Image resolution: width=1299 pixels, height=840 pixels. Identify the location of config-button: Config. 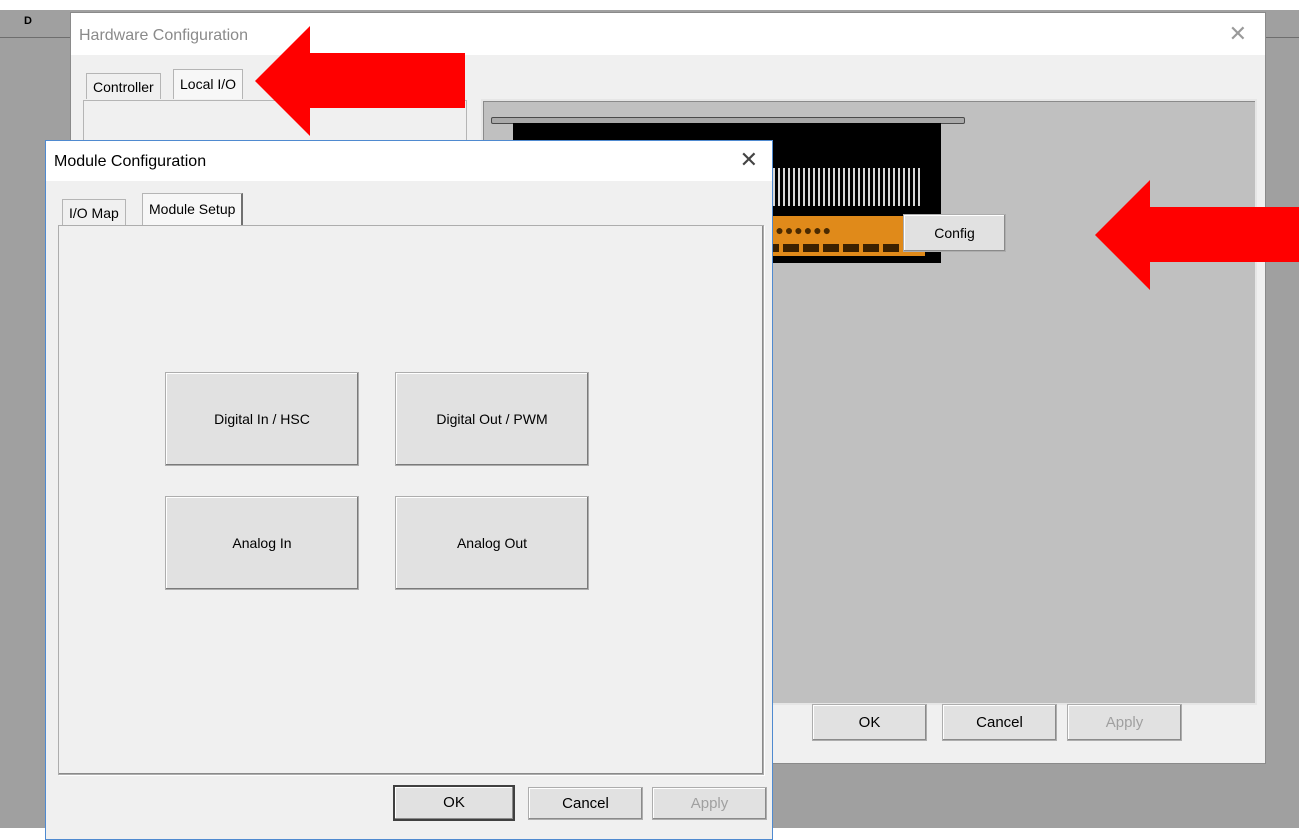
(954, 233).